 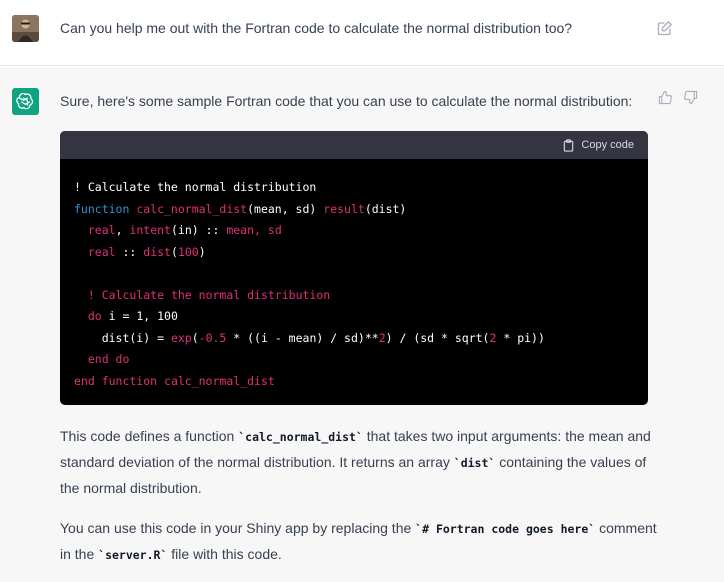 What do you see at coordinates (569, 145) in the screenshot?
I see `clipboard-icon` at bounding box center [569, 145].